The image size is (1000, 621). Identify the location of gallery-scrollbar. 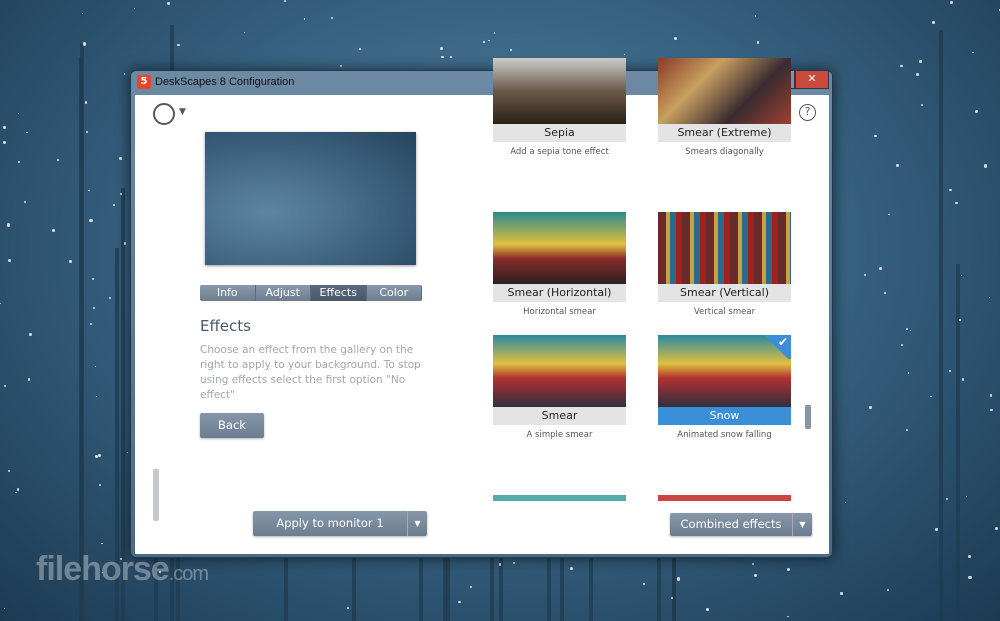
(808, 417).